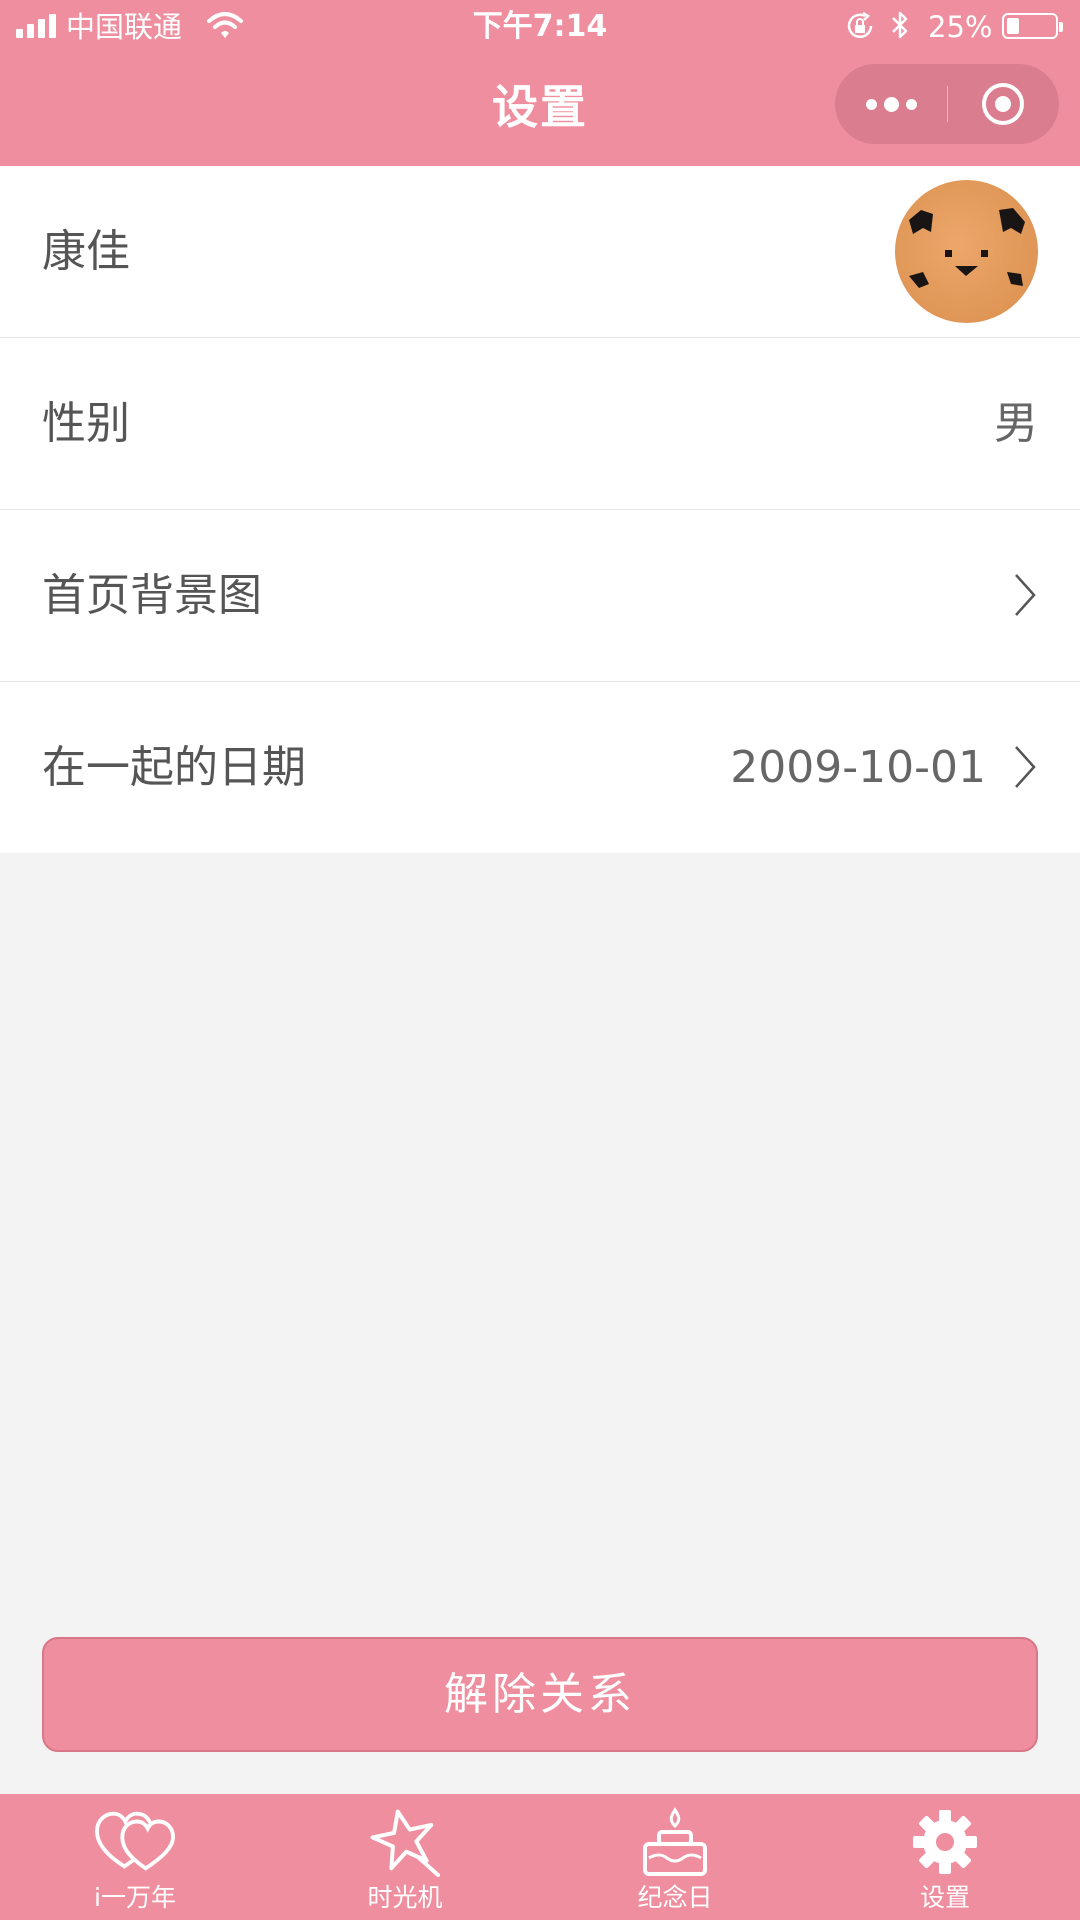  I want to click on tab-settings: 设置, so click(945, 1857).